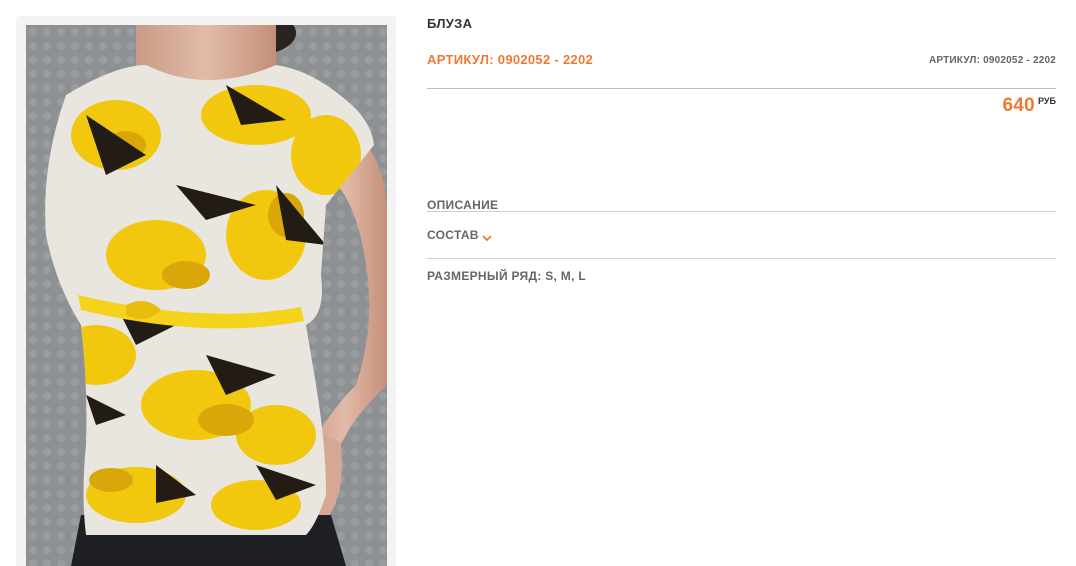 Image resolution: width=1076 pixels, height=566 pixels. What do you see at coordinates (453, 235) in the screenshot?
I see `composition-label: СОСТАВ` at bounding box center [453, 235].